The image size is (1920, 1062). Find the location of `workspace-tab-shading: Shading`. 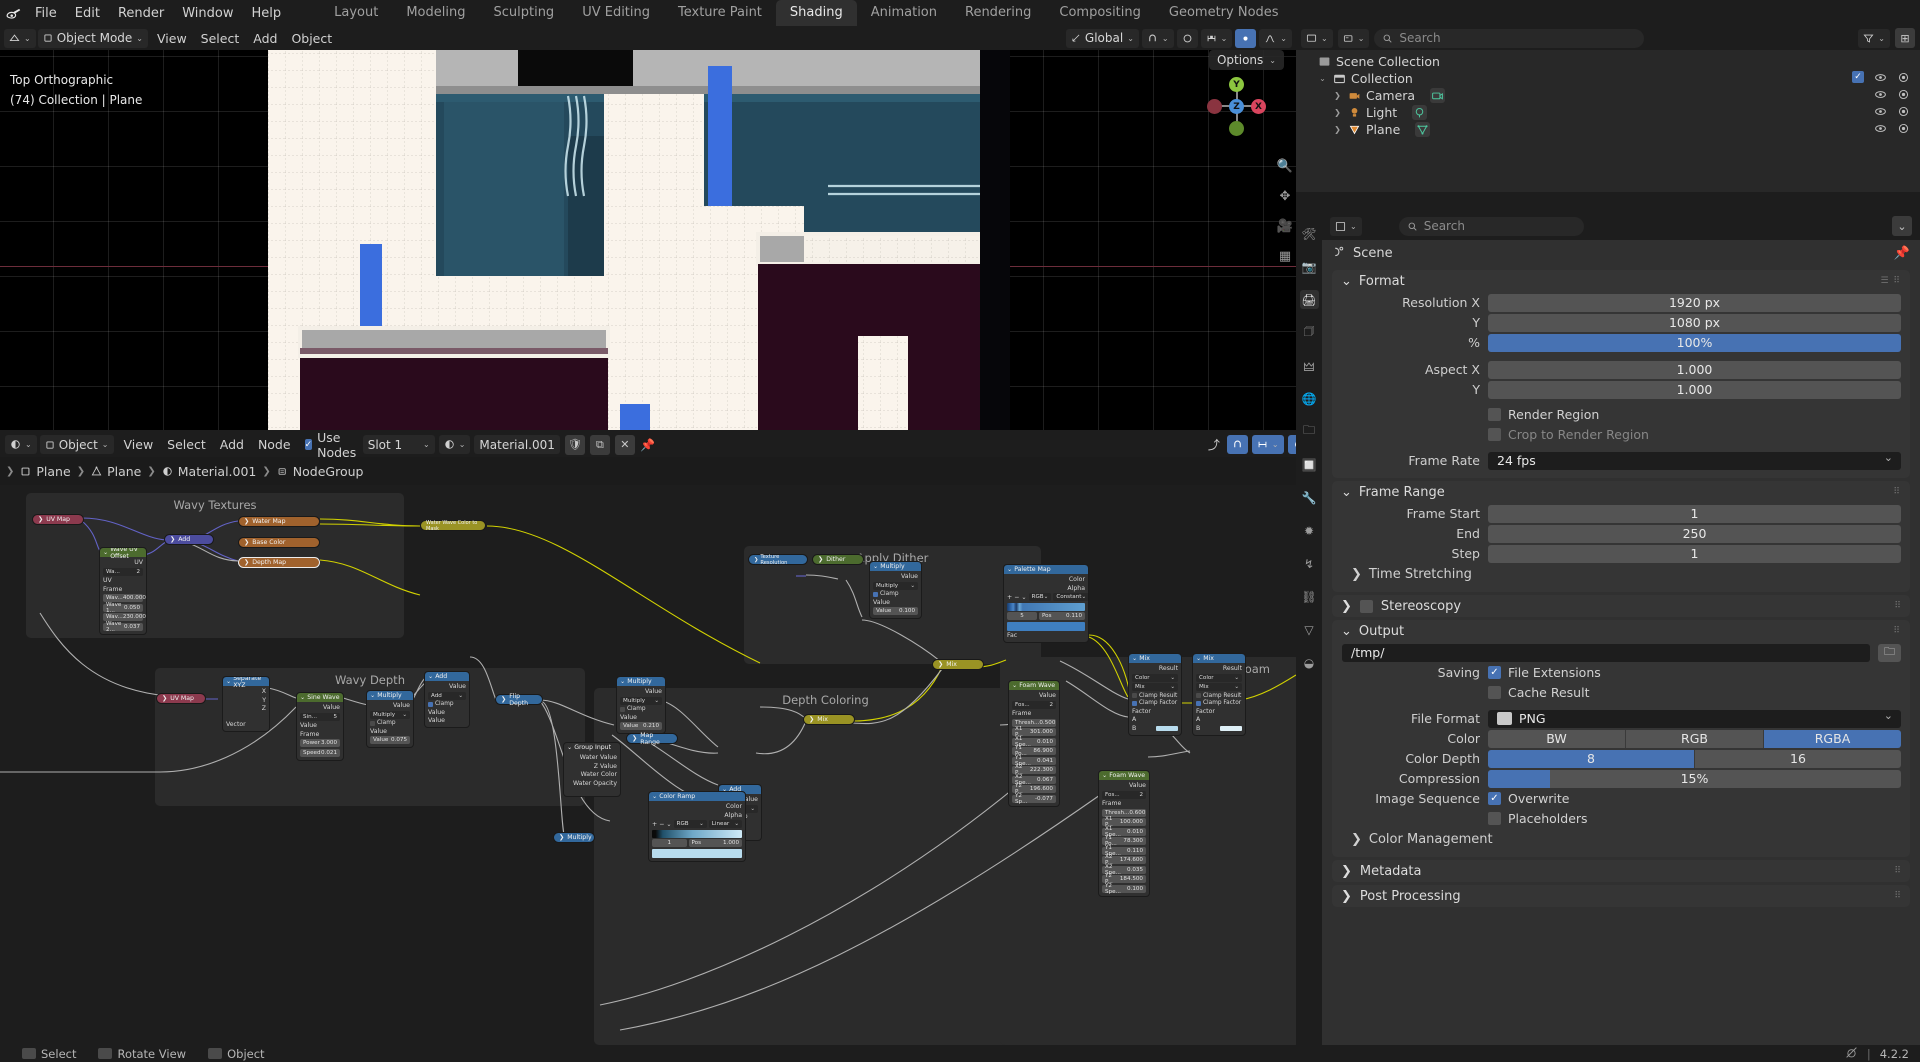

workspace-tab-shading: Shading is located at coordinates (816, 13).